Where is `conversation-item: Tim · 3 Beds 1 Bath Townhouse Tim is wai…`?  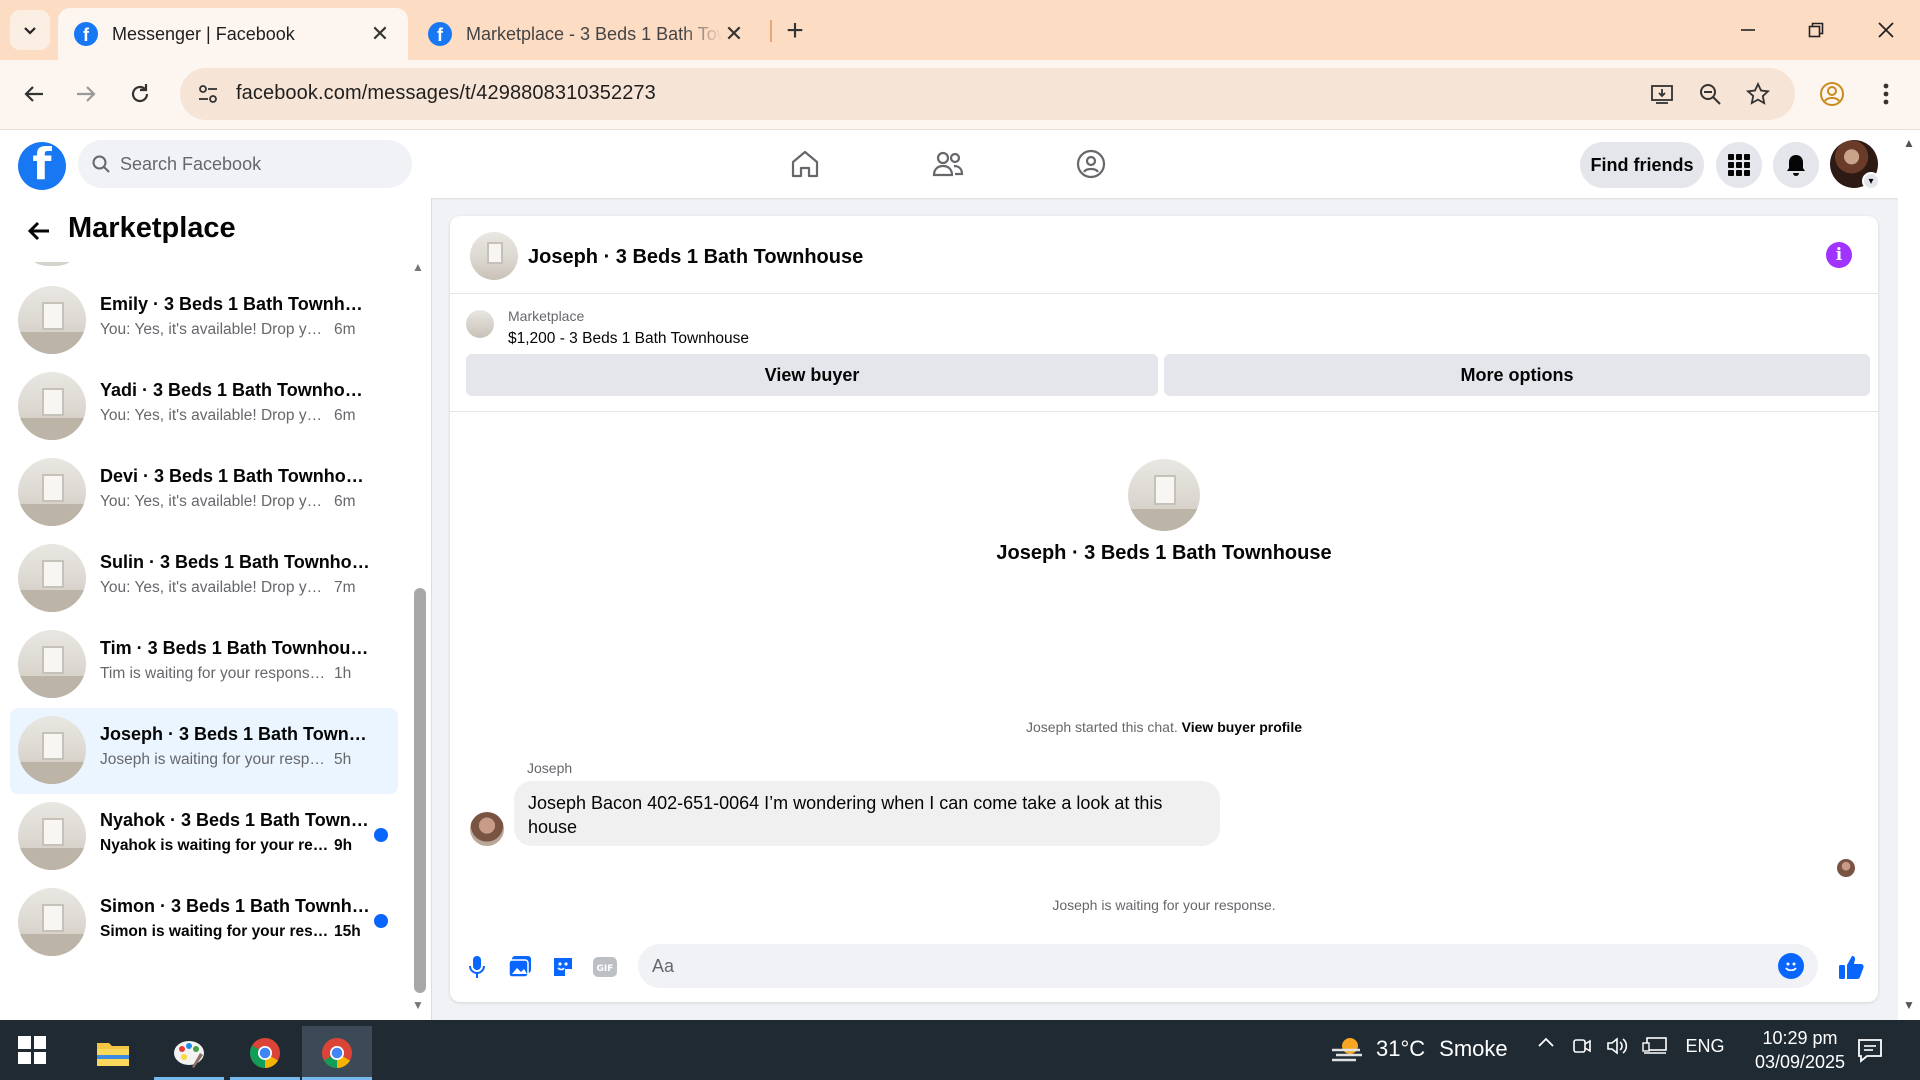
conversation-item: Tim · 3 Beds 1 Bath Townhouse Tim is wai… is located at coordinates (204, 665).